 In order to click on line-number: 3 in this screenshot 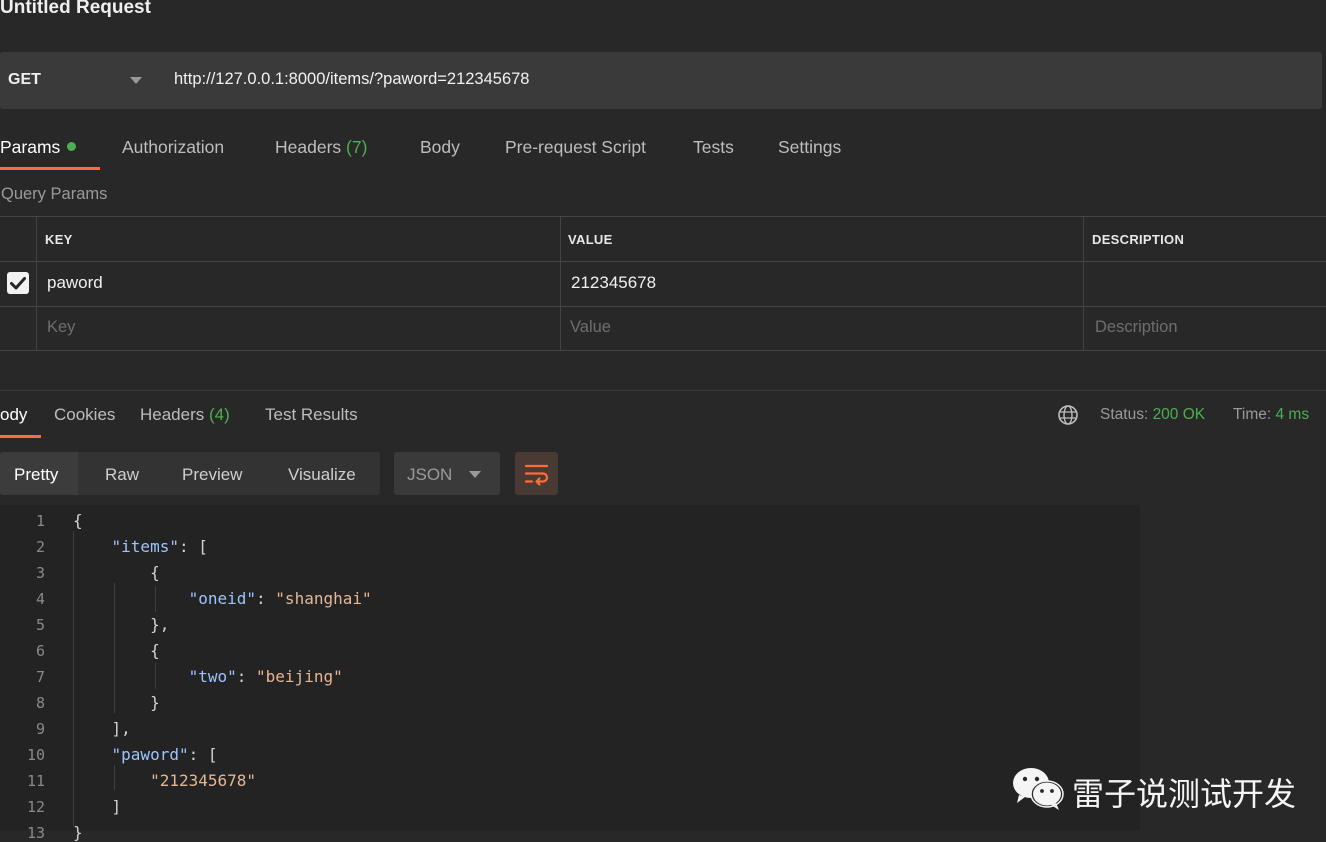, I will do `click(40, 573)`.